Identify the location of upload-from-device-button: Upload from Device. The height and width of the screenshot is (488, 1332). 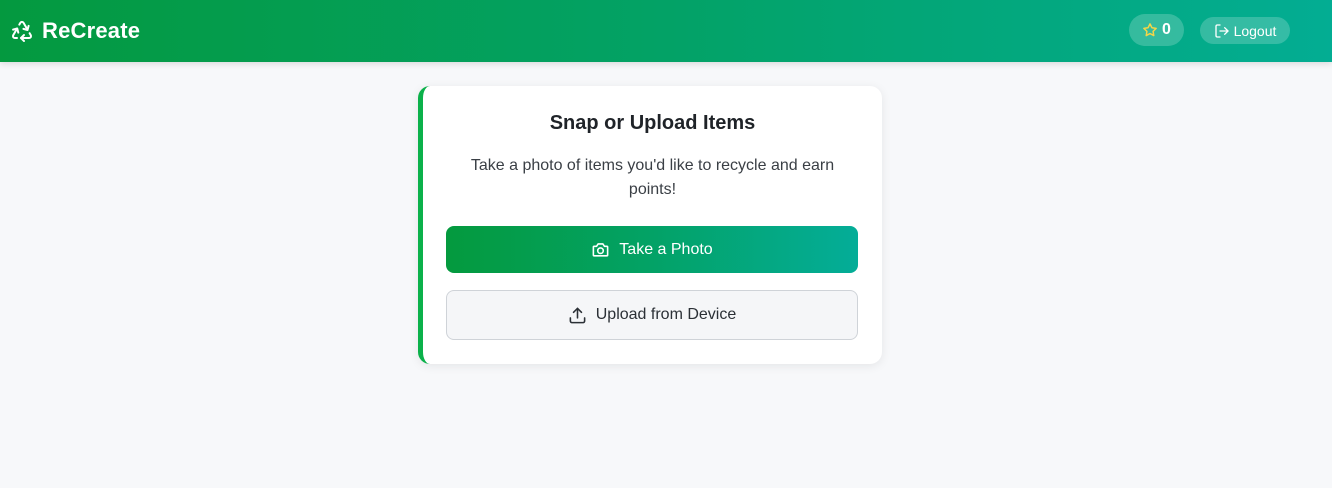
(652, 315).